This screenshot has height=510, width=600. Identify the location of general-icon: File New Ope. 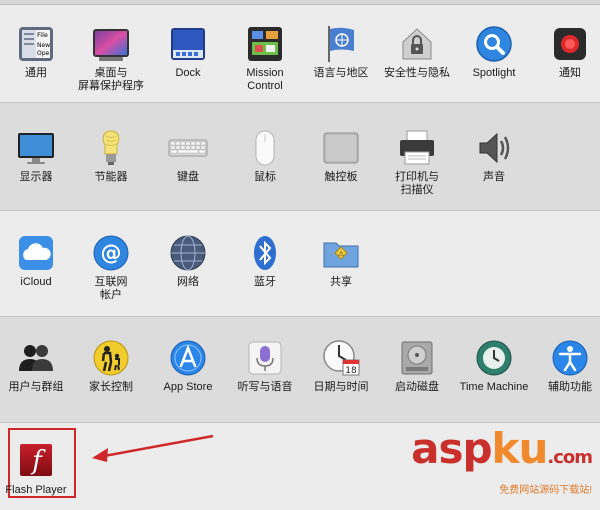
(36, 44).